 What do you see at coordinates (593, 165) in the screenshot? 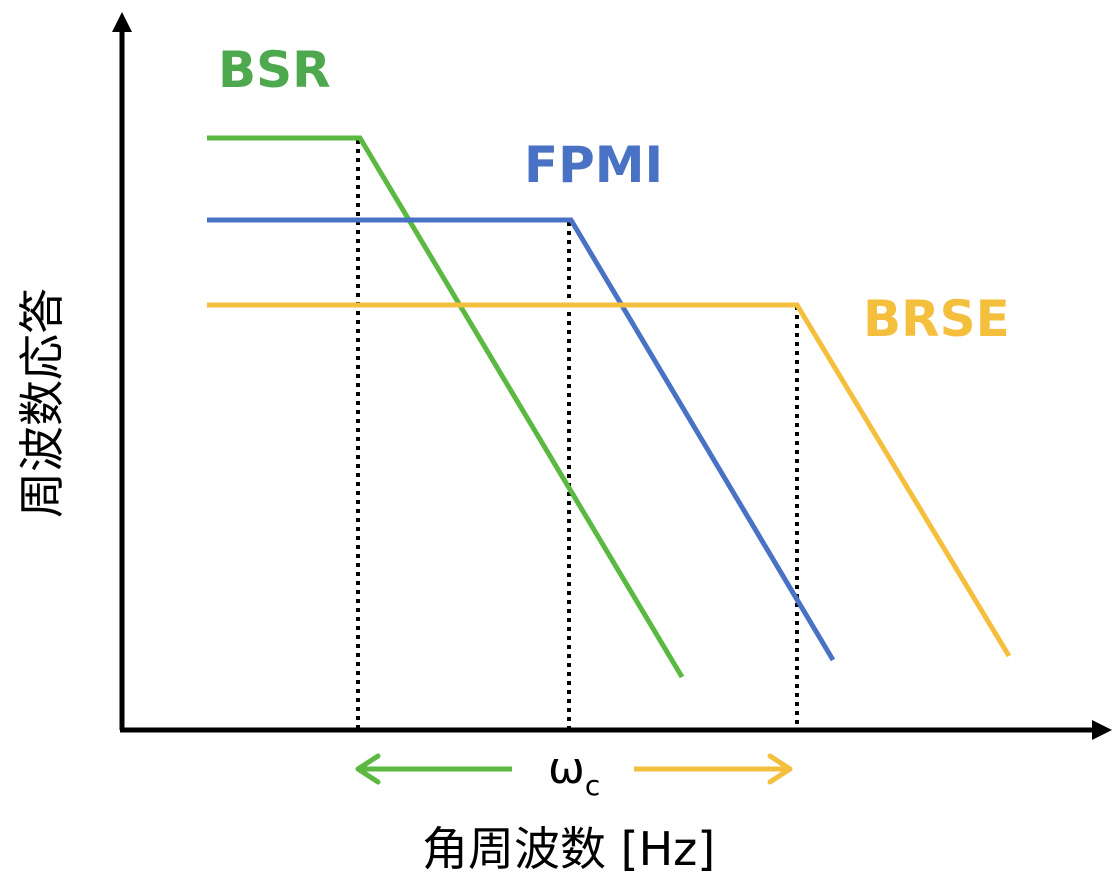
I see `fpmi-label: FPMI` at bounding box center [593, 165].